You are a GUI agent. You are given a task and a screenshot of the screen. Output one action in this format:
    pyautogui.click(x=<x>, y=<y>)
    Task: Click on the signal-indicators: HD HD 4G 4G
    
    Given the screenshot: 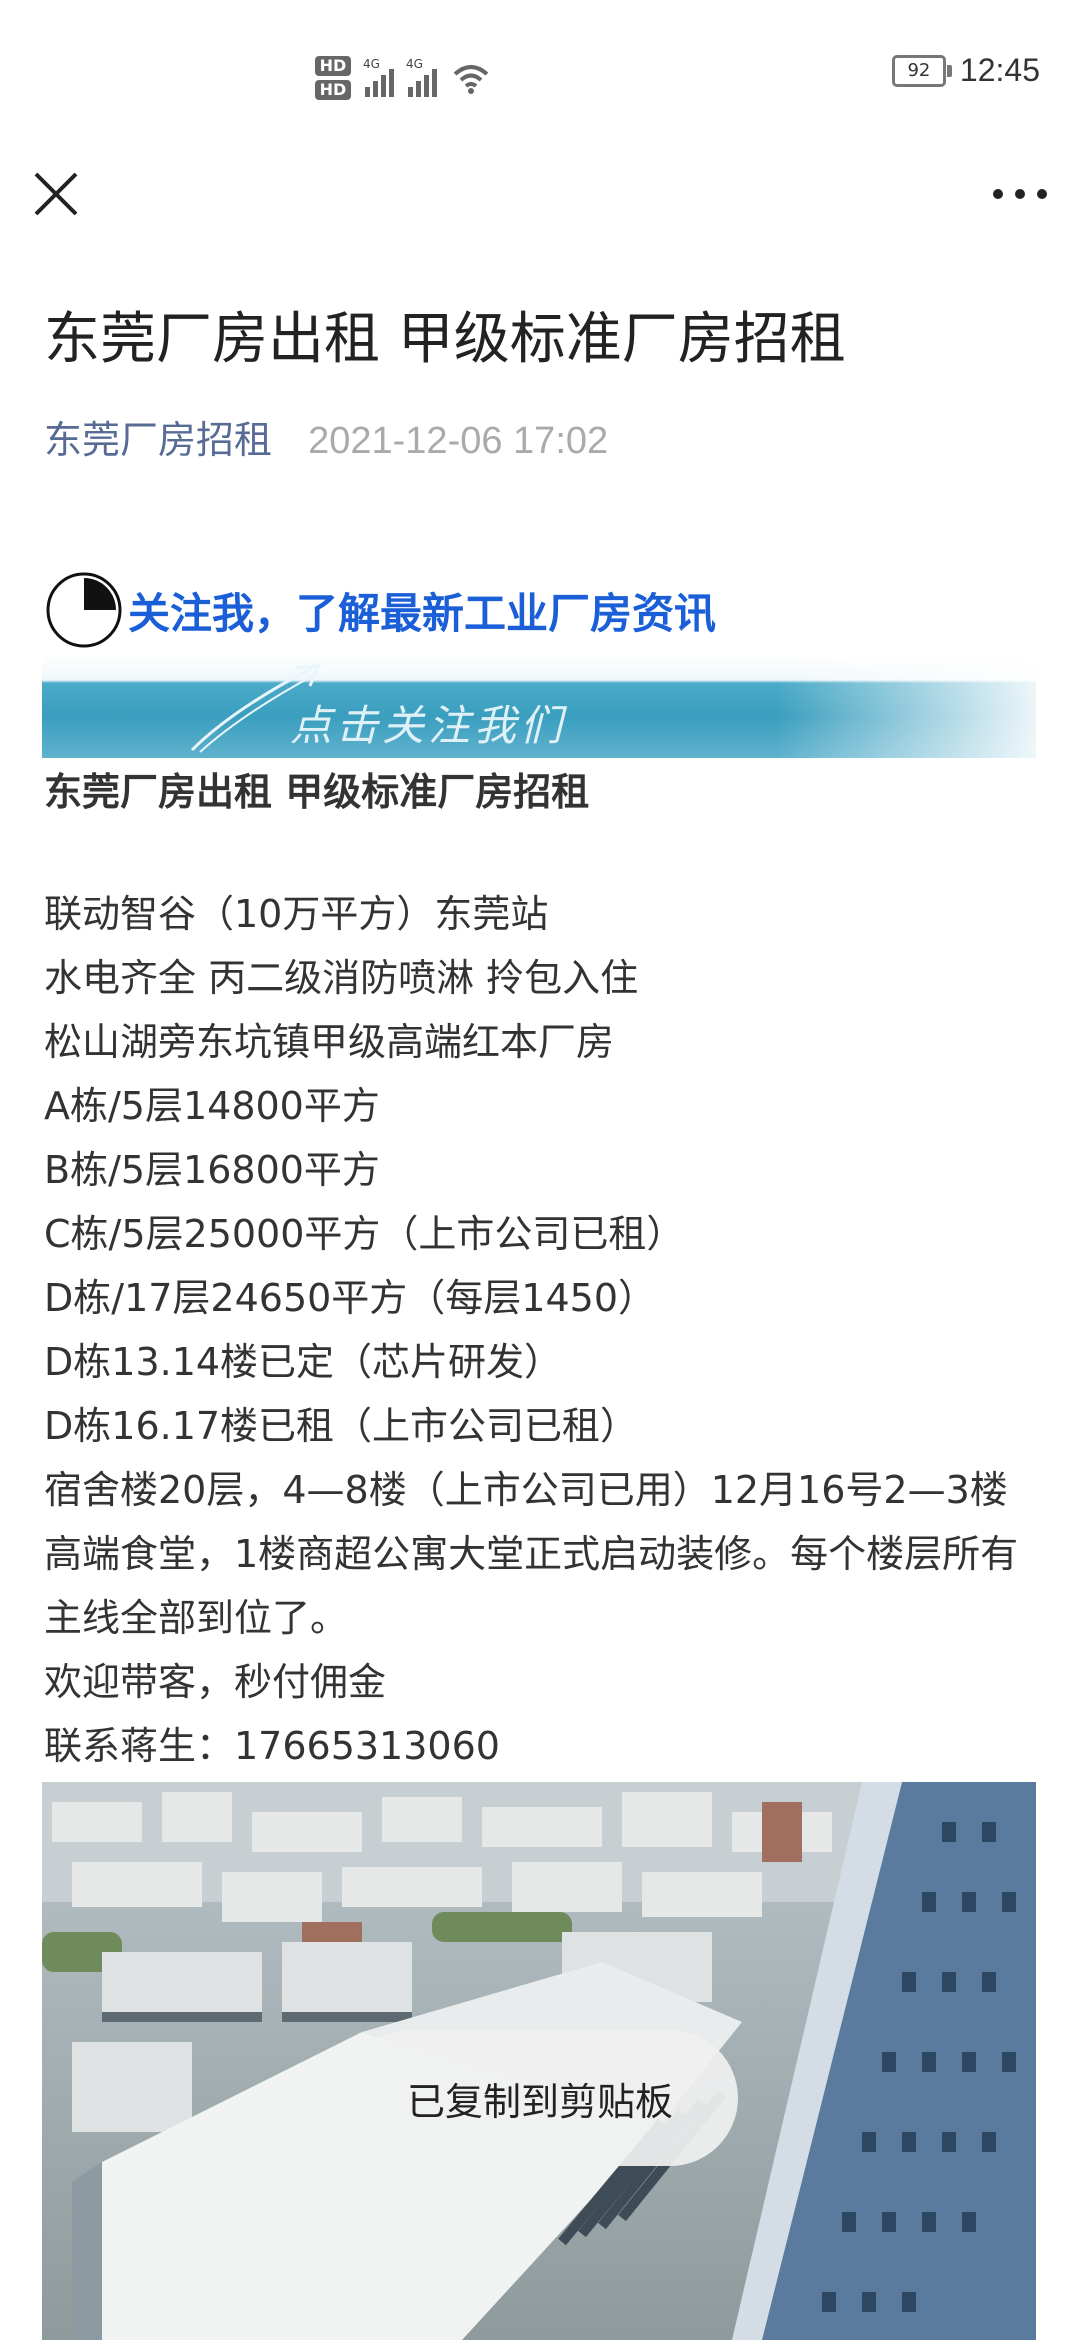 What is the action you would take?
    pyautogui.click(x=403, y=78)
    